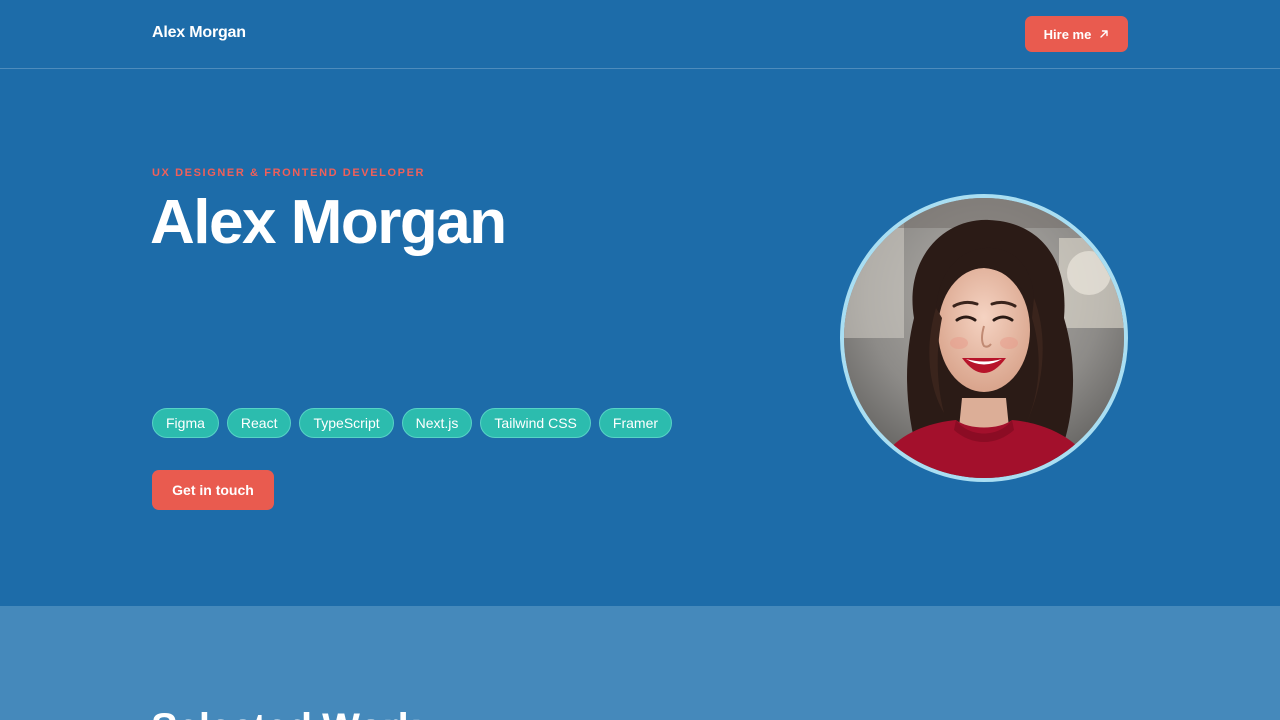  Describe the element at coordinates (1104, 34) in the screenshot. I see `arrow-up-right-icon` at that location.